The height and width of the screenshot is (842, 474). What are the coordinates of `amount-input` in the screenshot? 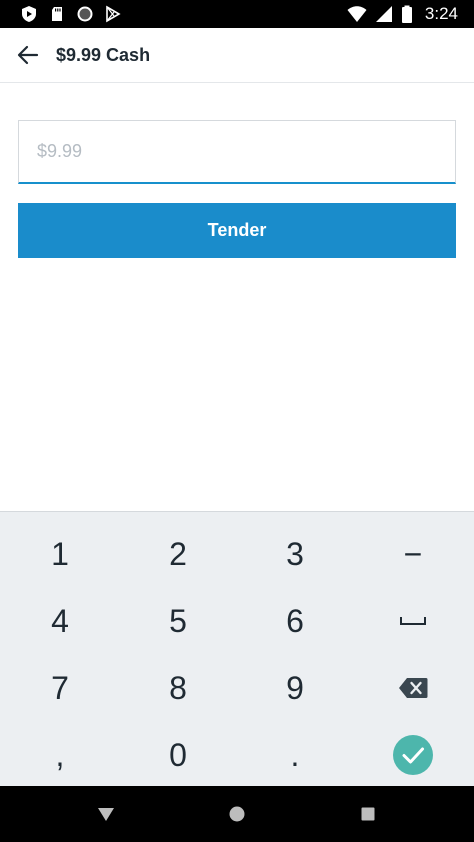 It's located at (237, 151).